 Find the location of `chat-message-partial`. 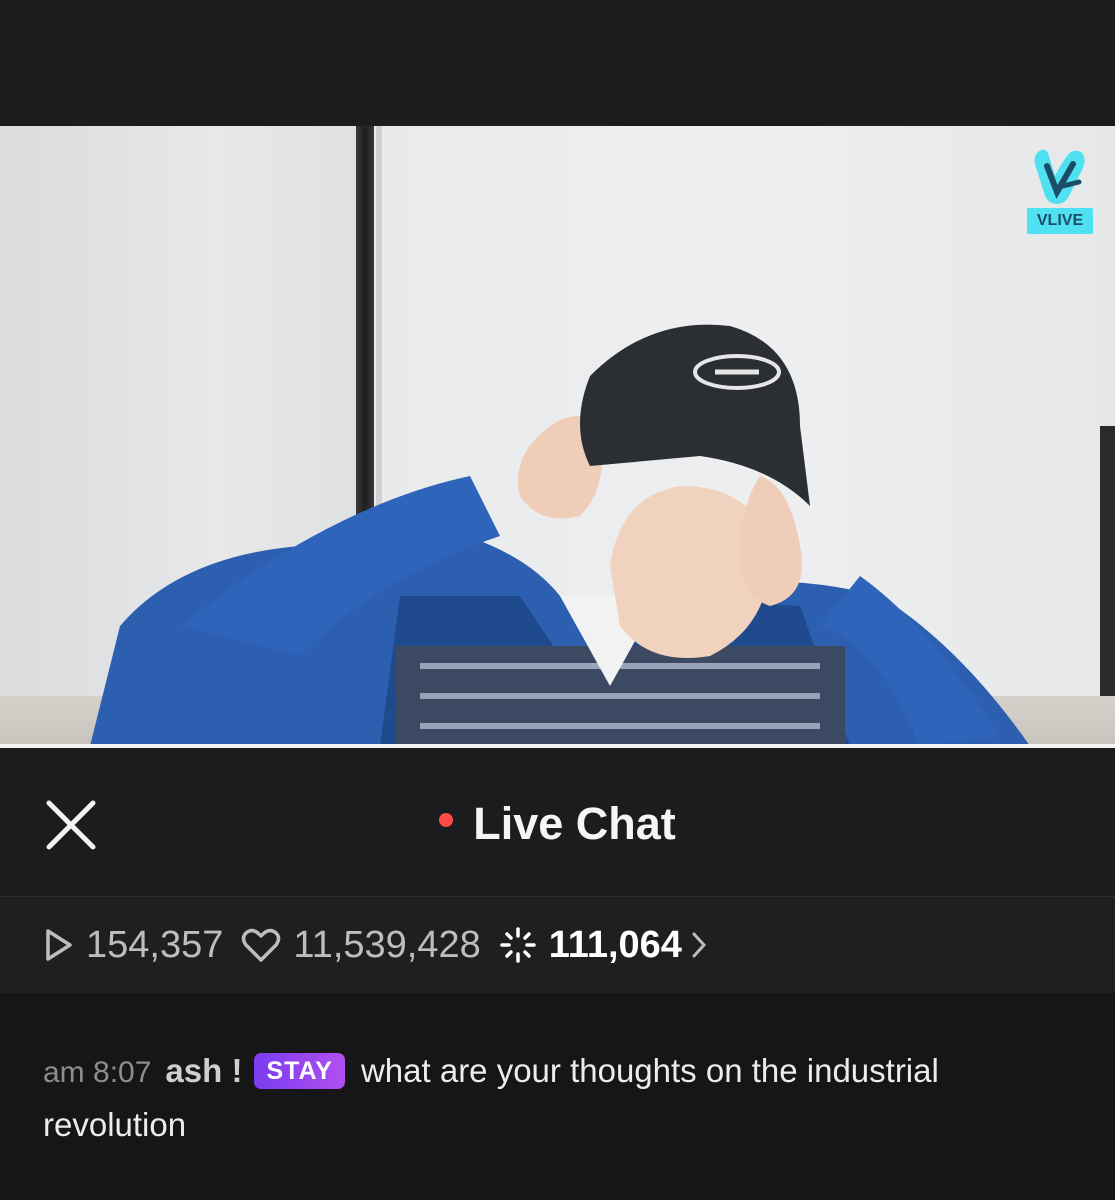

chat-message-partial is located at coordinates (558, 1194).